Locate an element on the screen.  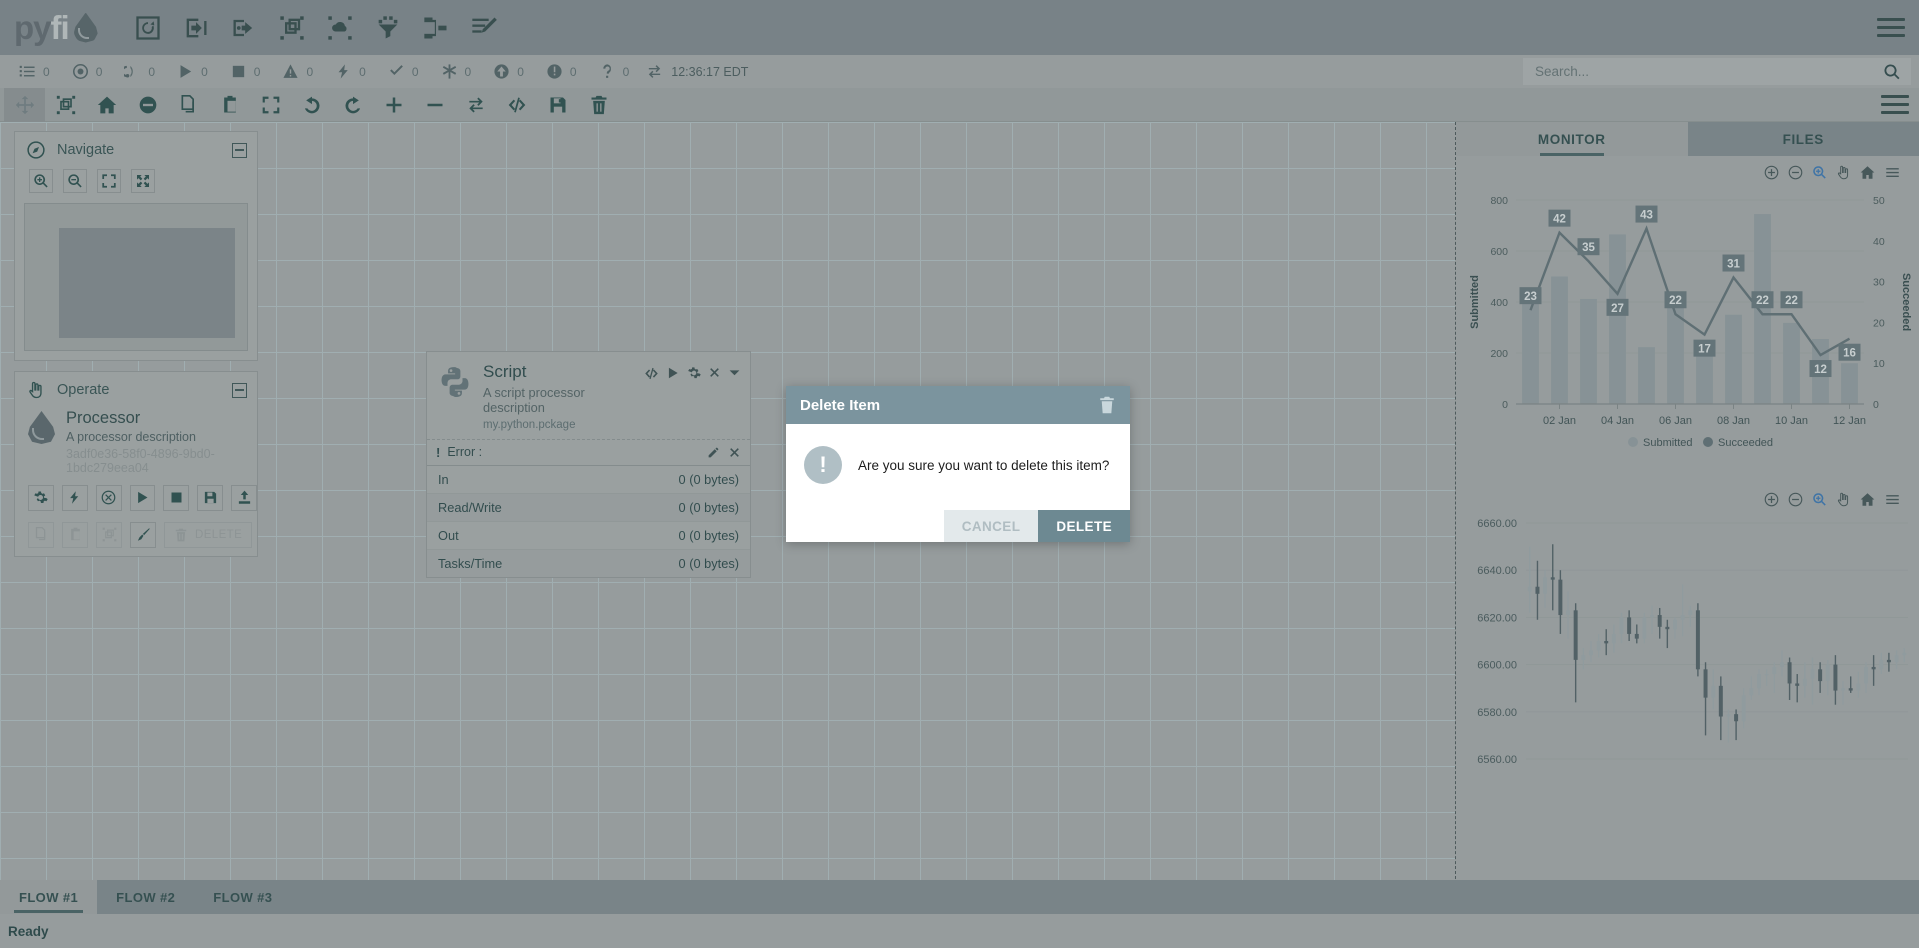
editor-menu-button is located at coordinates (1895, 104).